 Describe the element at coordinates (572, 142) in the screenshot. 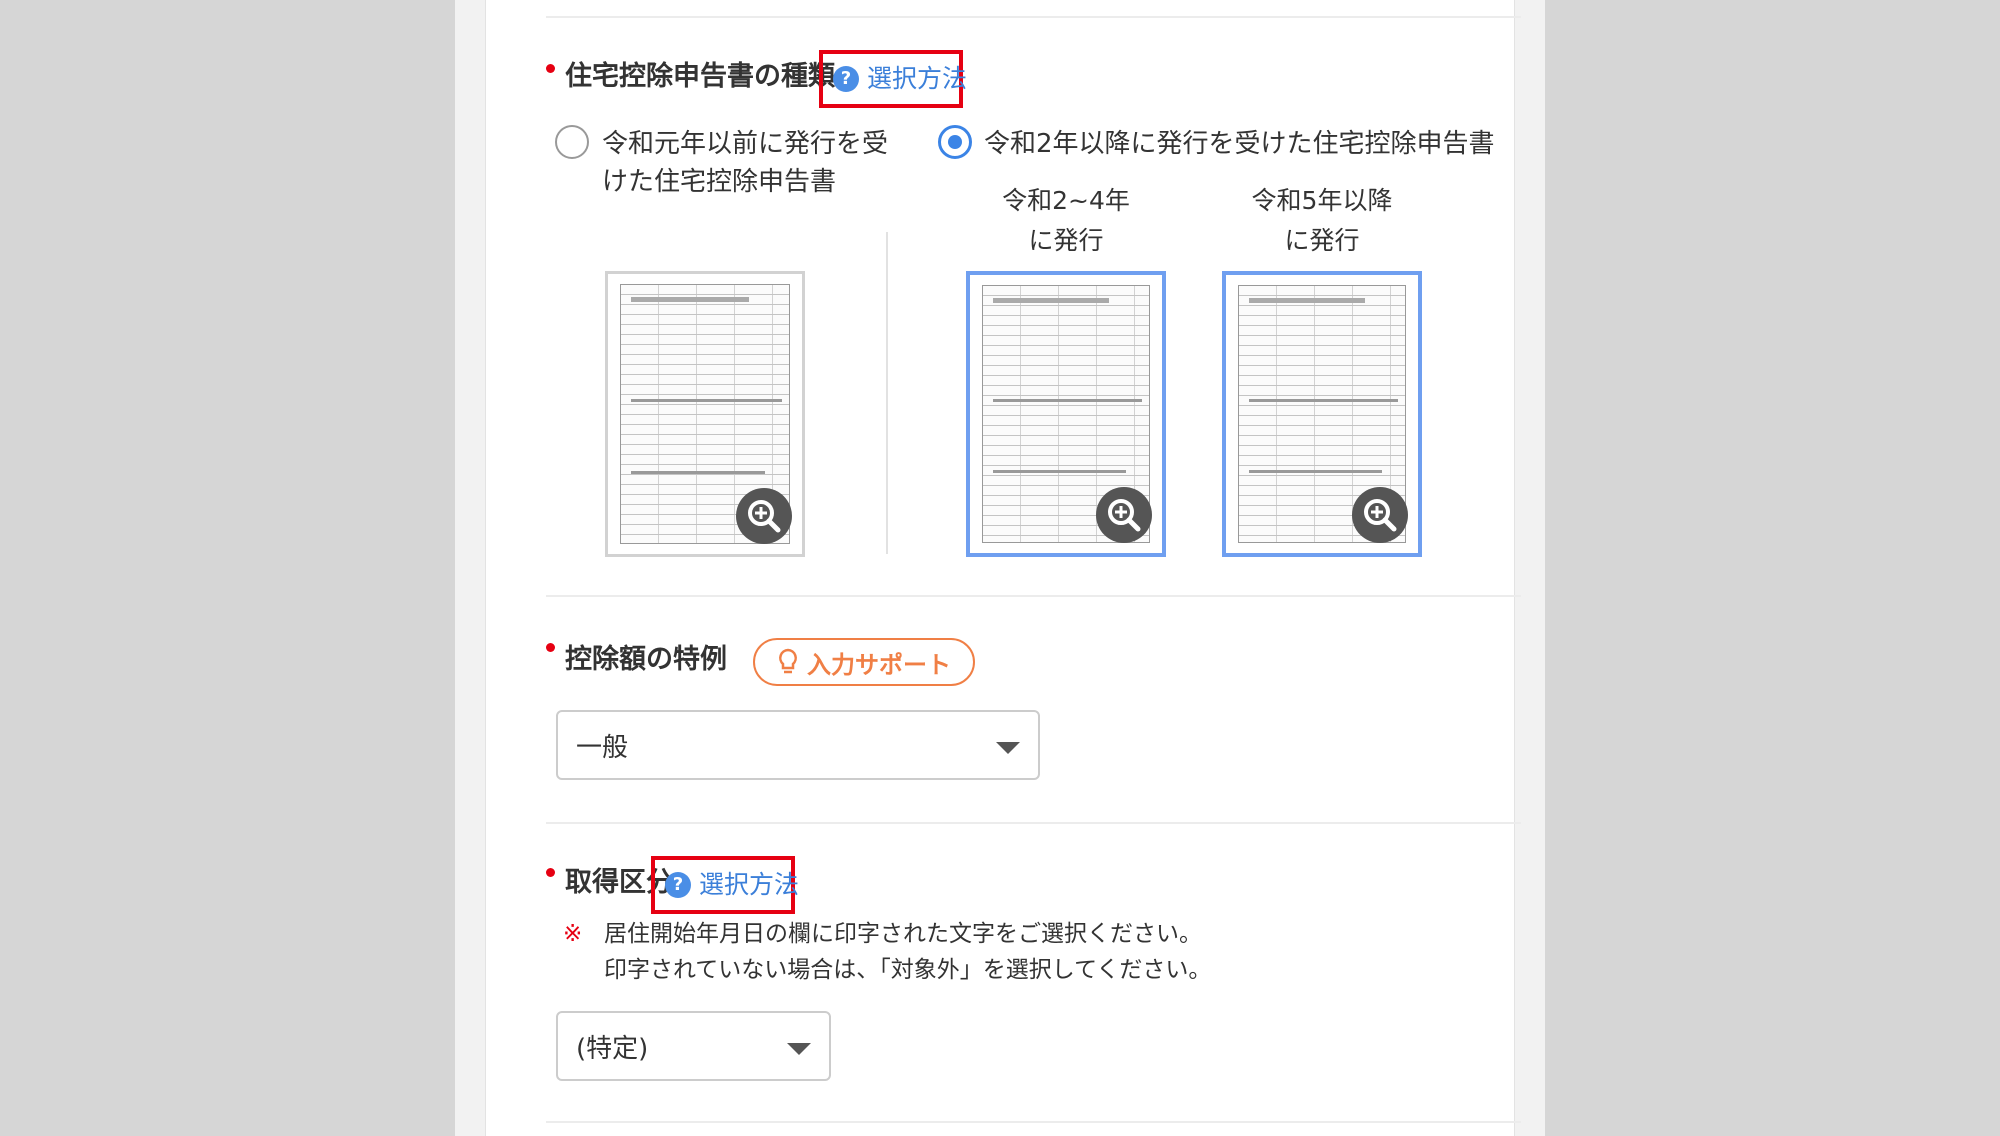

I see `radio-before-reiwa2` at that location.